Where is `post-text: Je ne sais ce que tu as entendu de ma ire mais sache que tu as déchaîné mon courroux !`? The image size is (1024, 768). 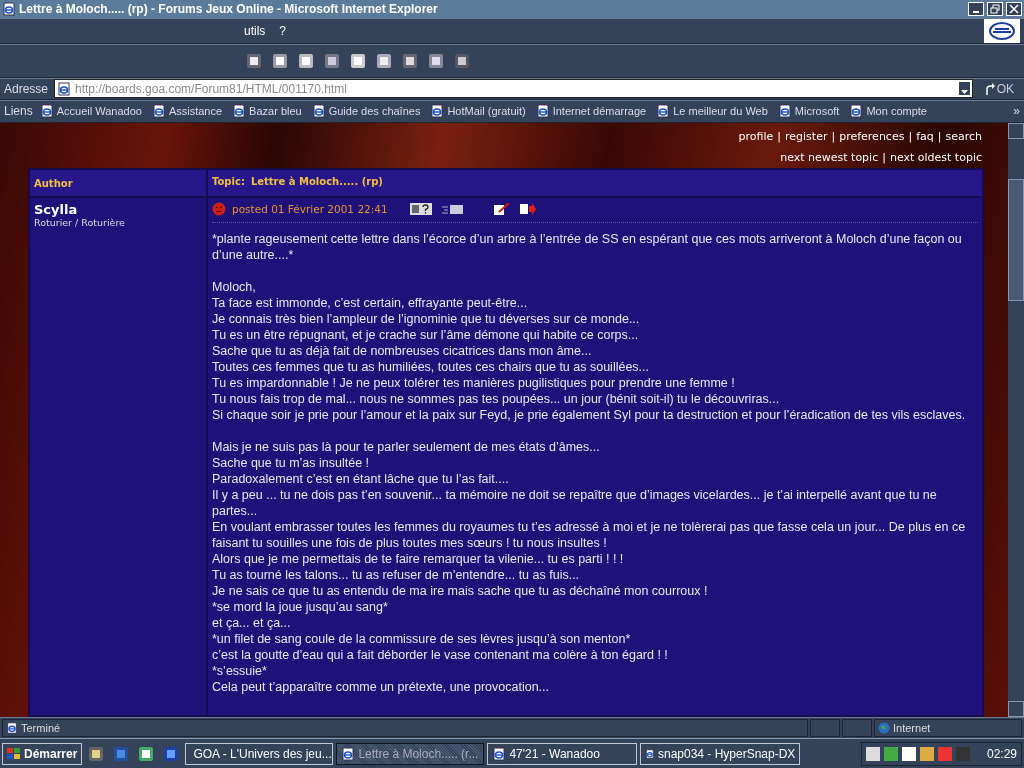 post-text: Je ne sais ce que tu as entendu de ma ire mais sache que tu as déchaîné mon courroux ! is located at coordinates (460, 591).